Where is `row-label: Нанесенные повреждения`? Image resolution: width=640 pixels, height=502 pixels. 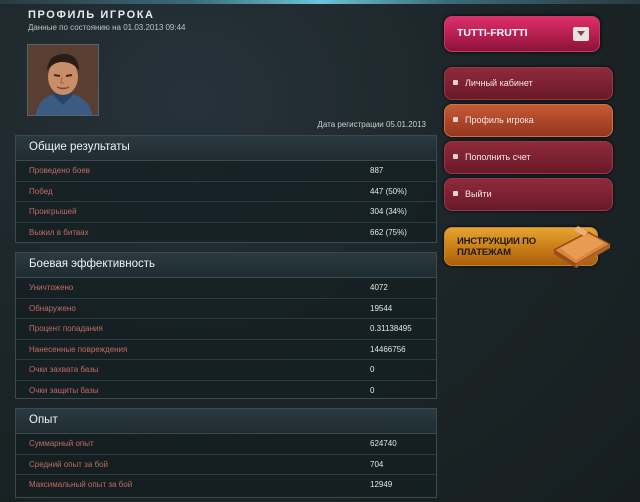 row-label: Нанесенные повреждения is located at coordinates (78, 349).